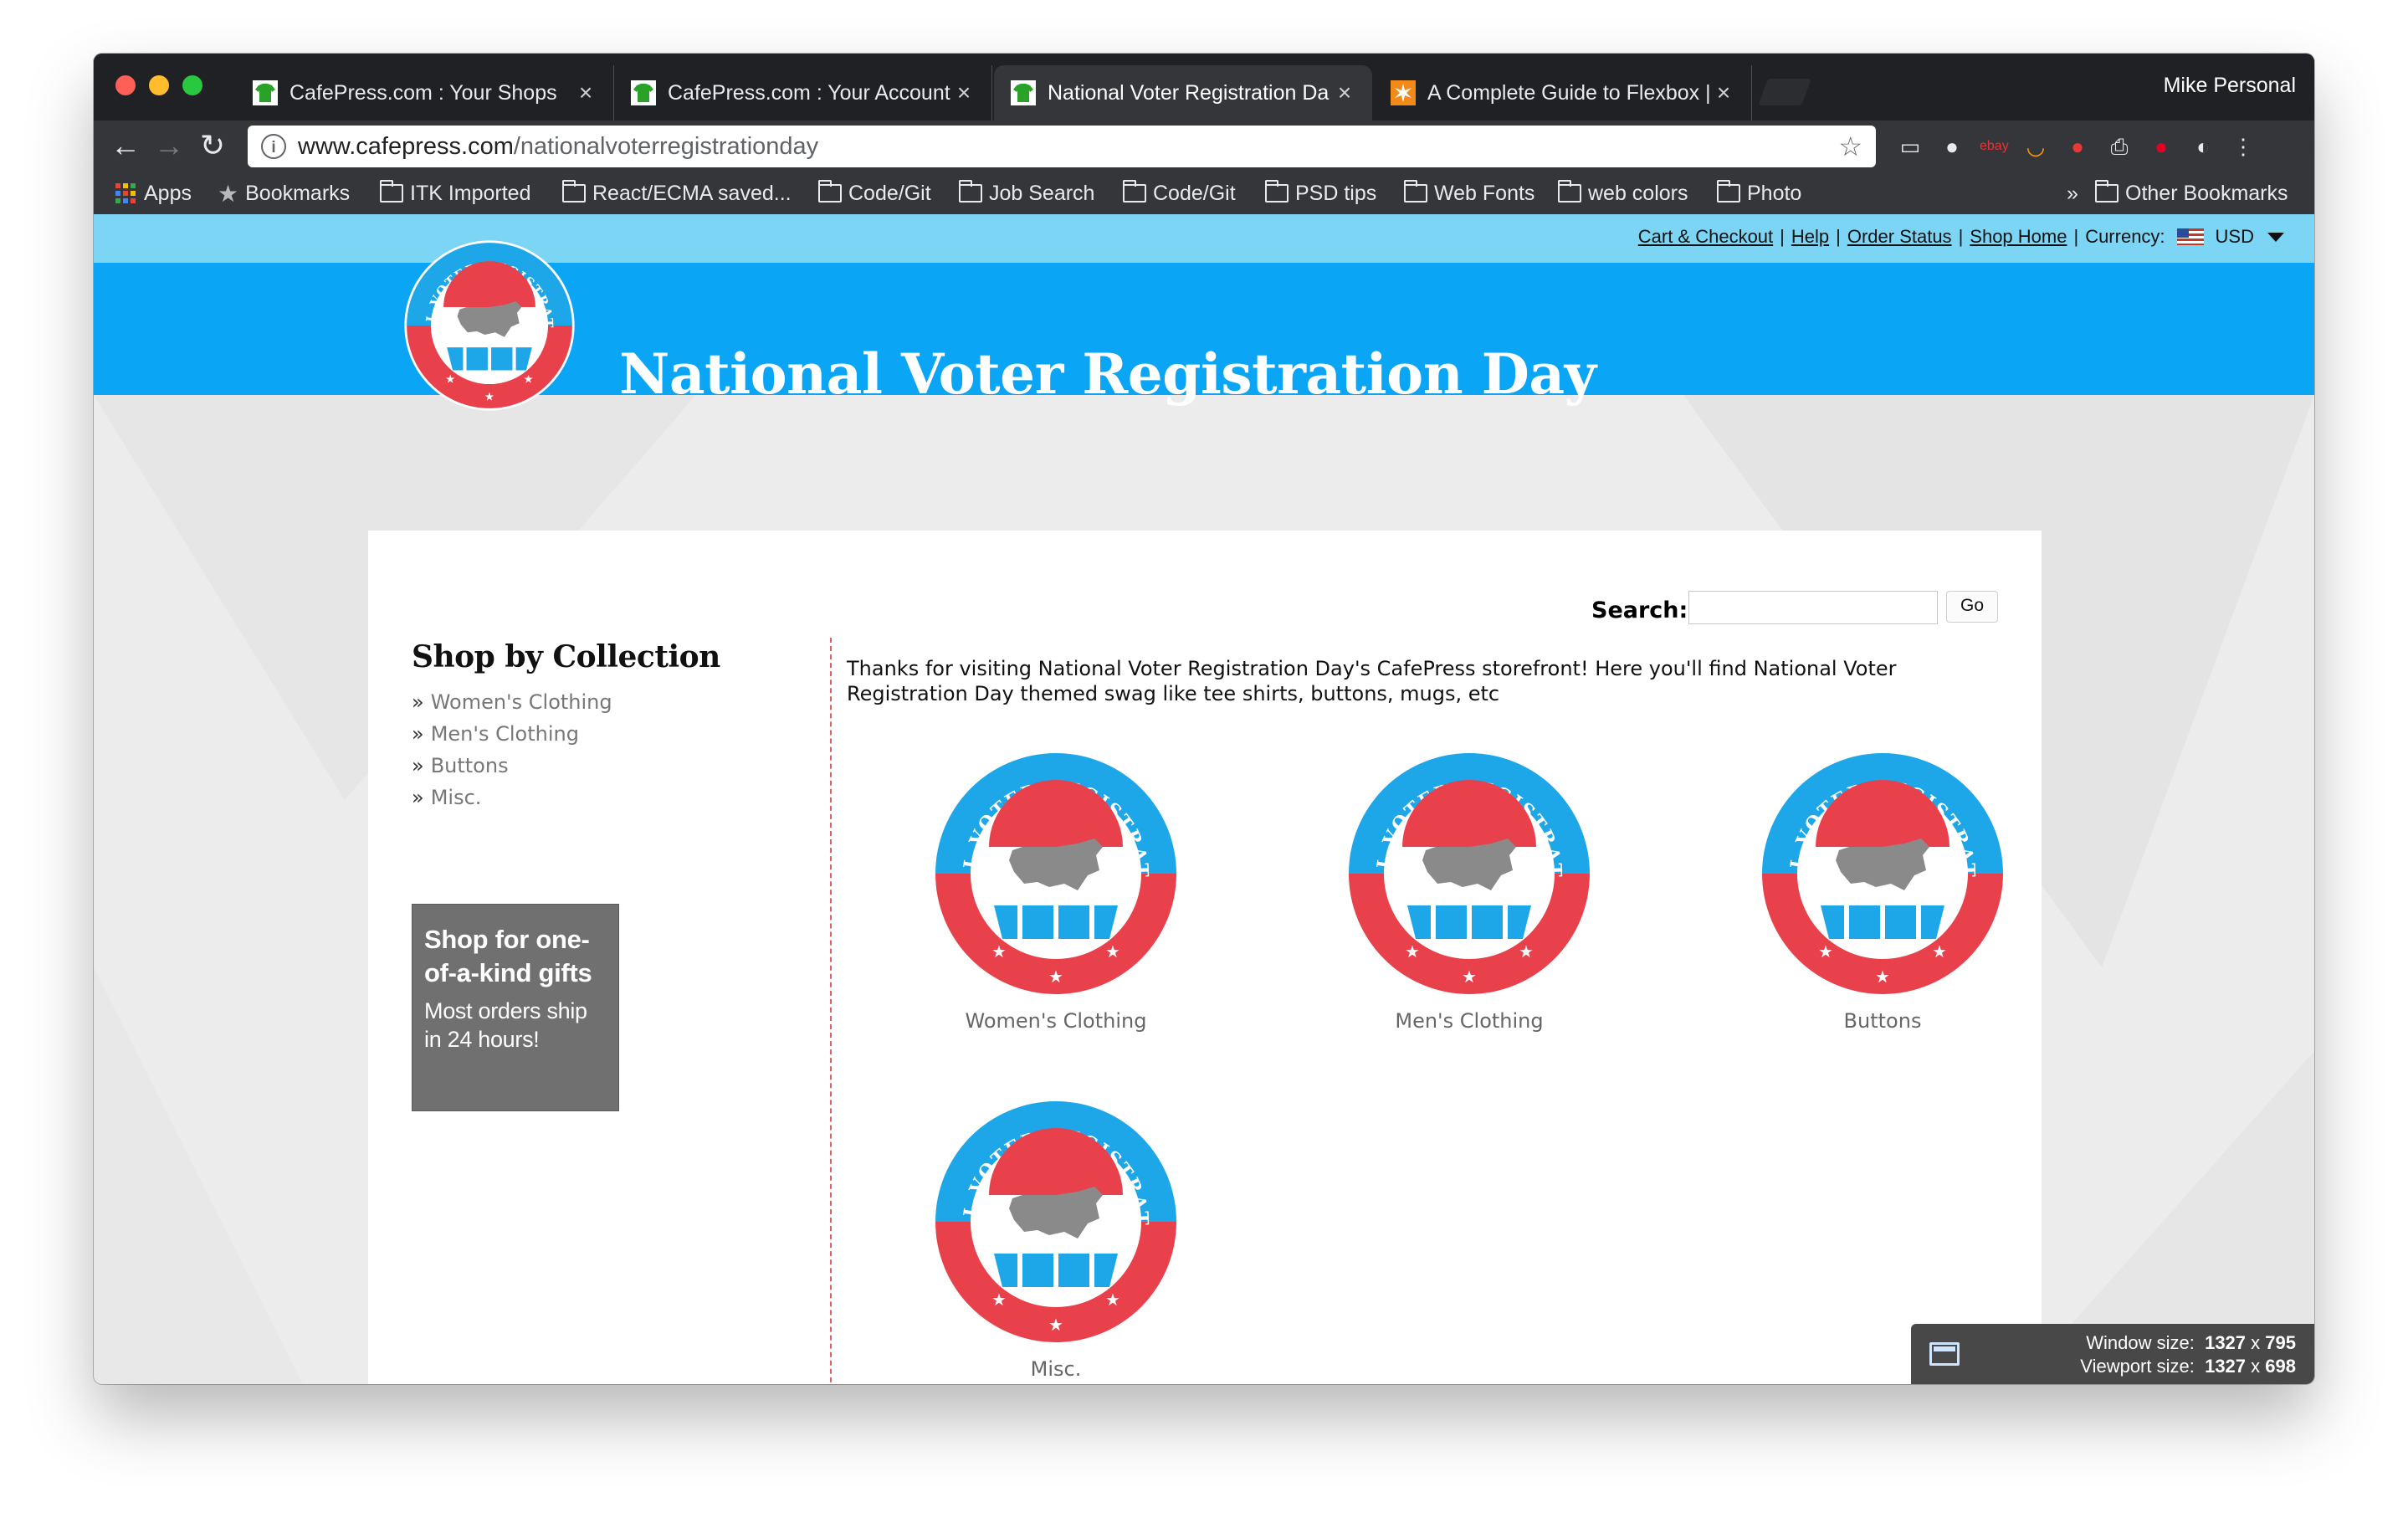 The height and width of the screenshot is (1518, 2408). What do you see at coordinates (566, 656) in the screenshot?
I see `collection-heading: Shop by Collection` at bounding box center [566, 656].